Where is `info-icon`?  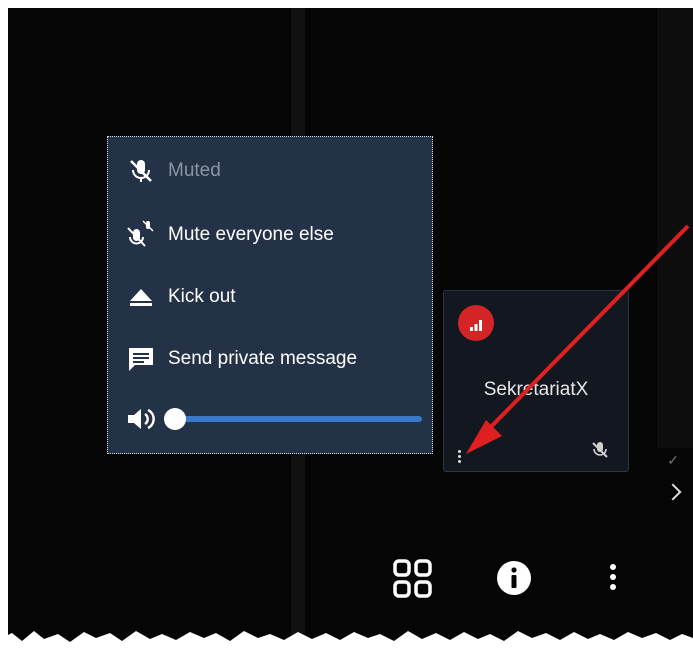
info-icon is located at coordinates (514, 580).